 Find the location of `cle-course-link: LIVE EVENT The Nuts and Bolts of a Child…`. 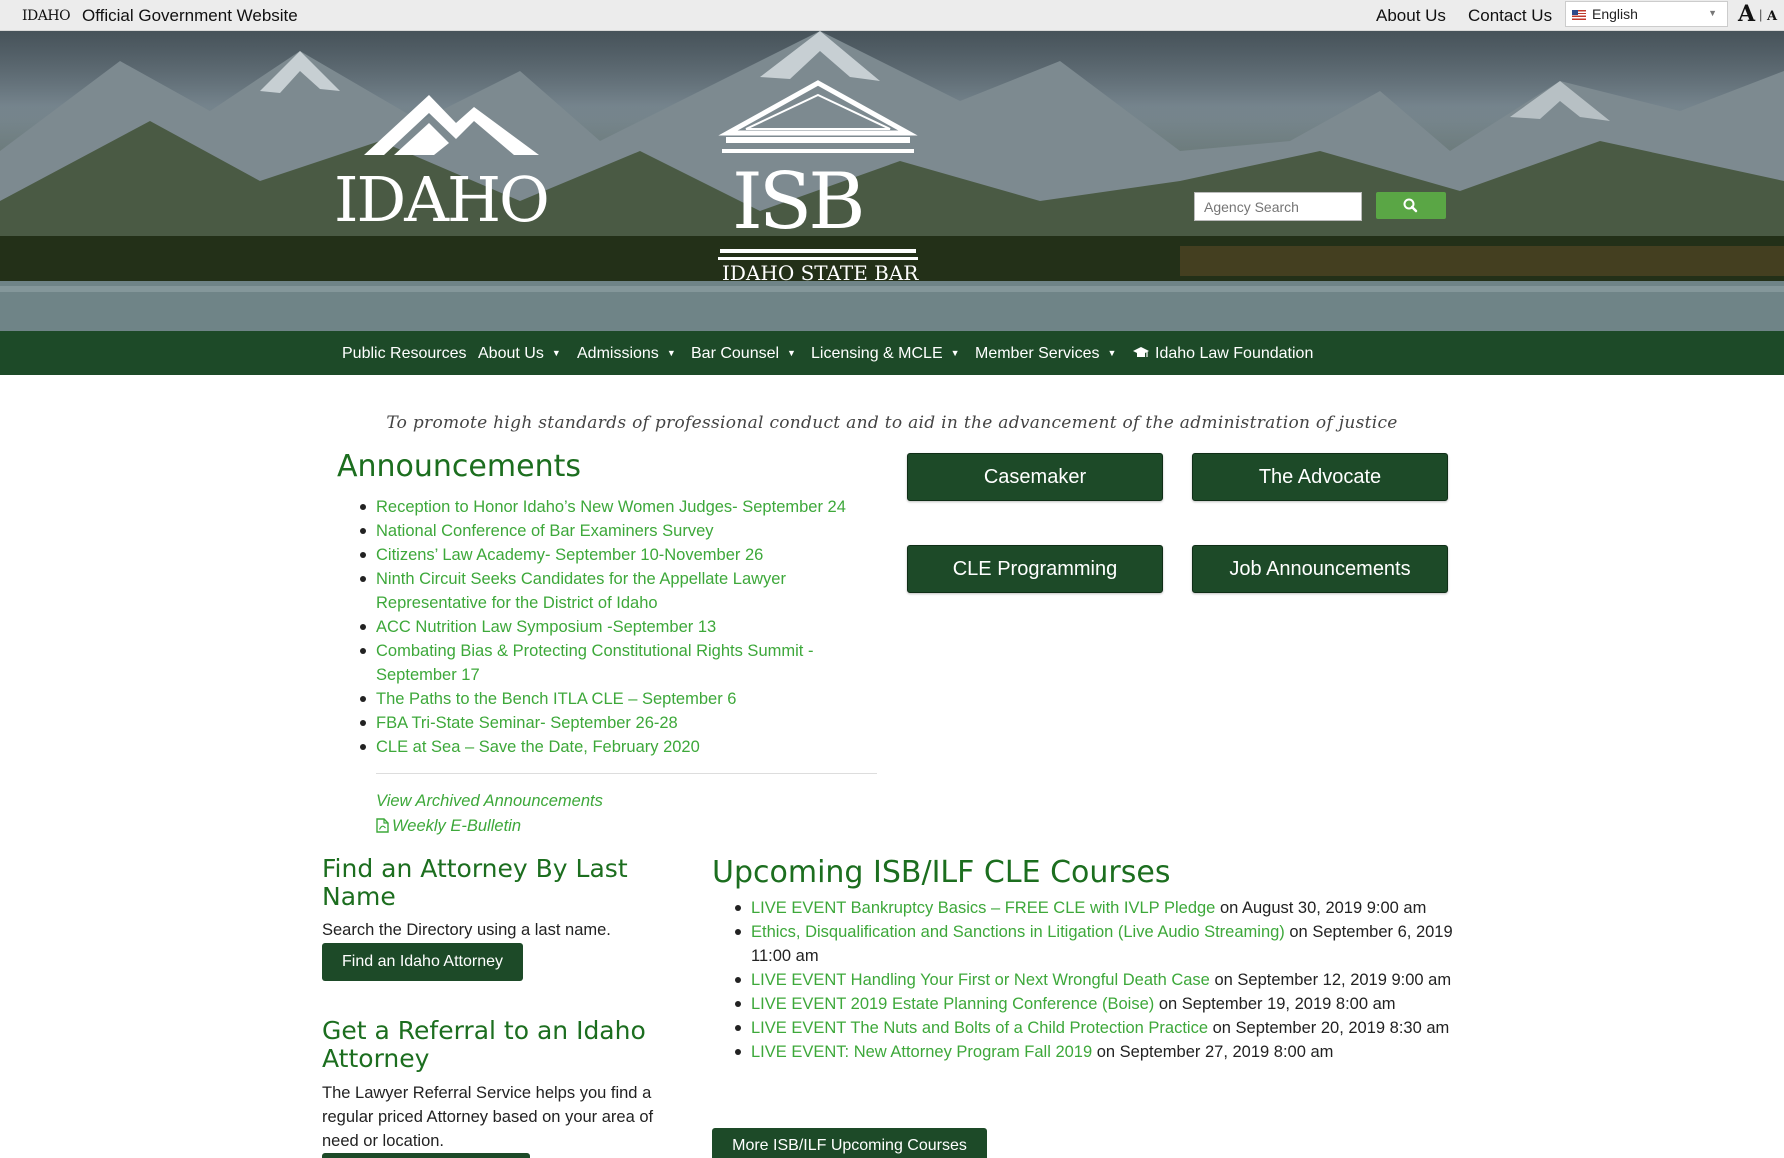

cle-course-link: LIVE EVENT The Nuts and Bolts of a Child… is located at coordinates (979, 1028).